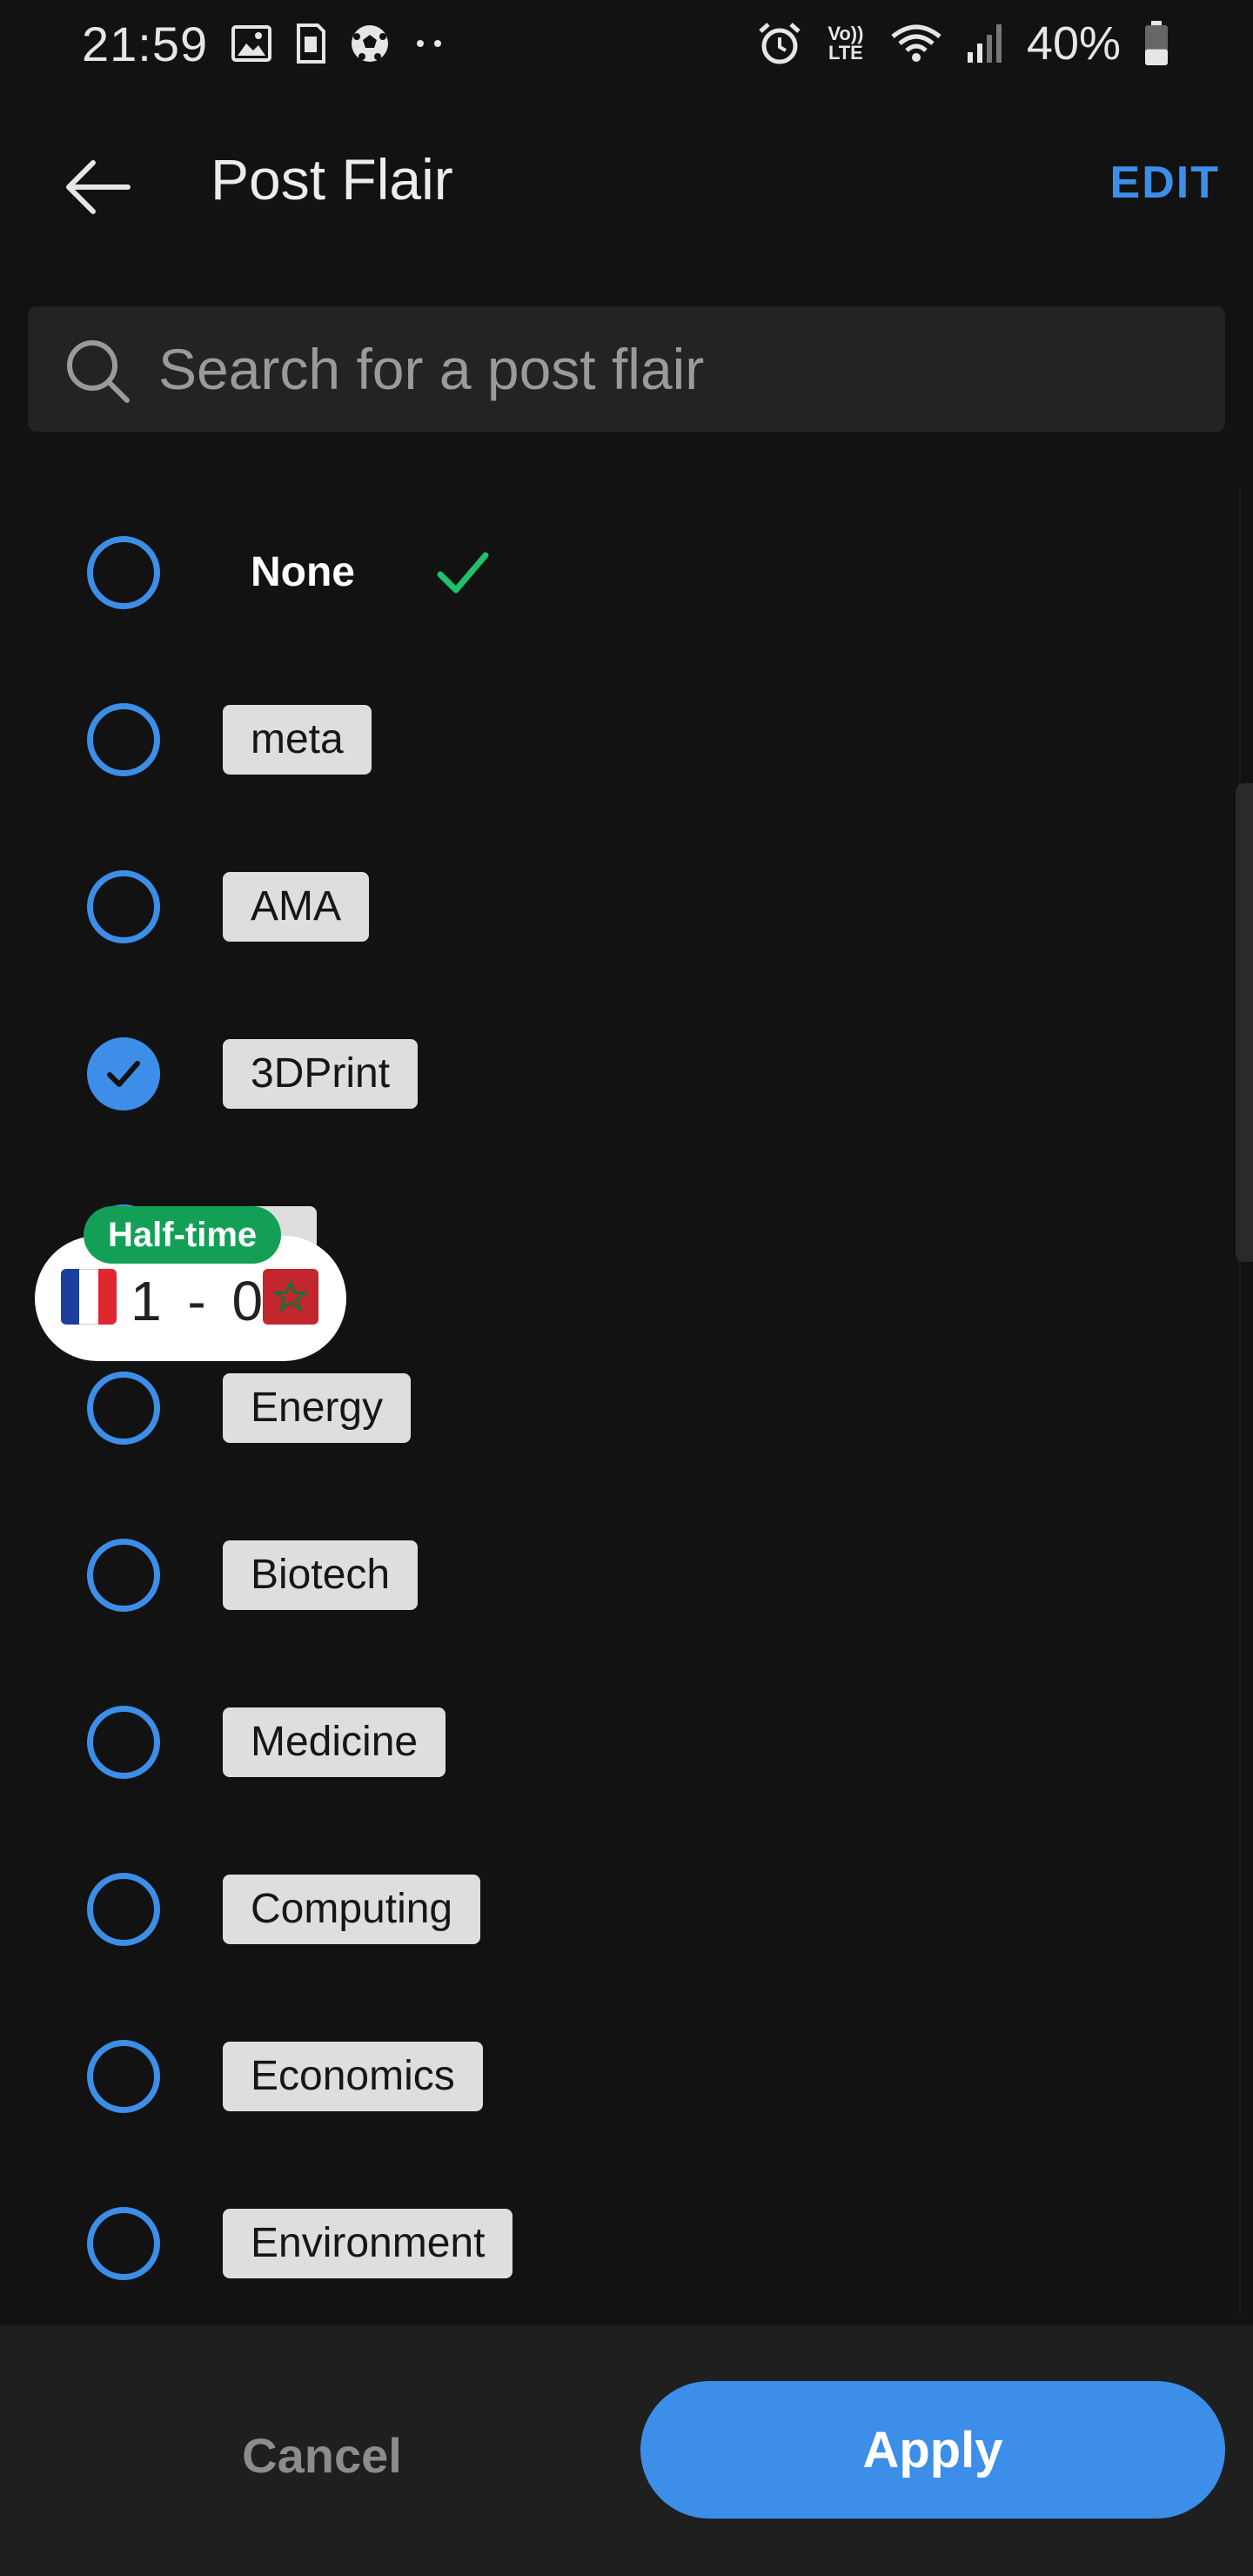  What do you see at coordinates (609, 1072) in the screenshot?
I see `flair-option-3dprint: 3DPrint` at bounding box center [609, 1072].